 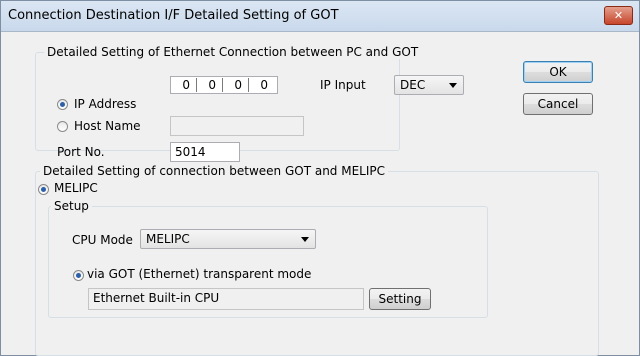 What do you see at coordinates (168, 239) in the screenshot?
I see `cpu-mode-value: MELIPC` at bounding box center [168, 239].